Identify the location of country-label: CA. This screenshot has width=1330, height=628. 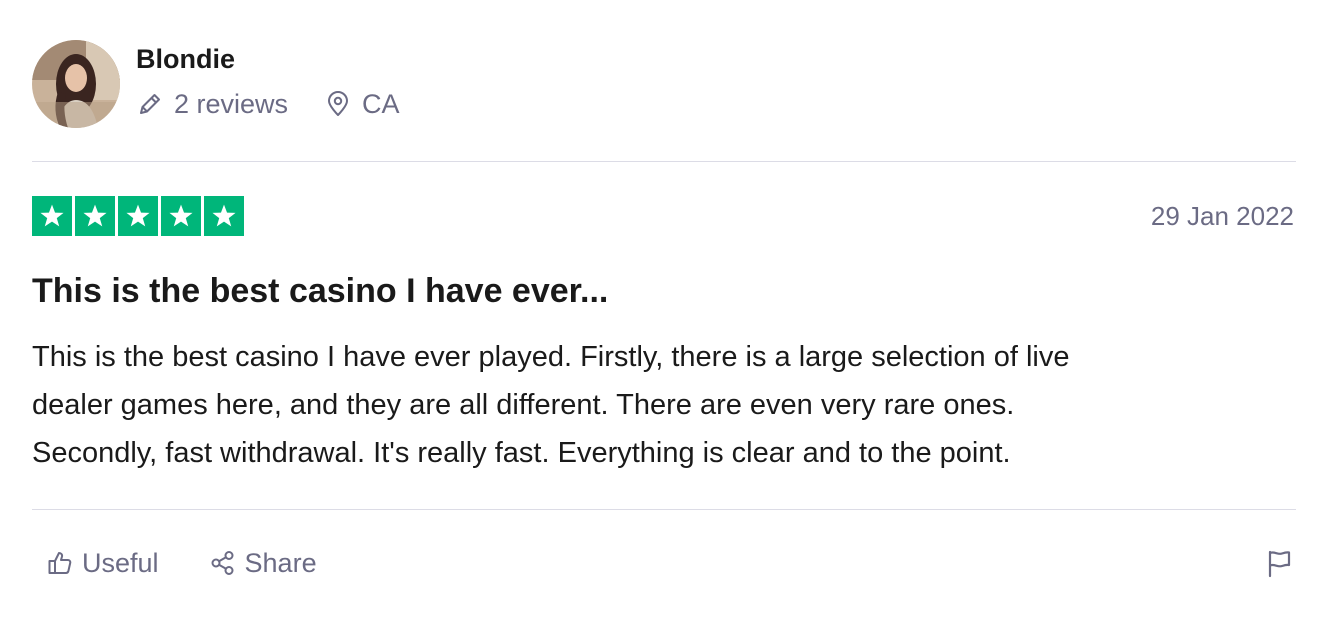
(381, 104).